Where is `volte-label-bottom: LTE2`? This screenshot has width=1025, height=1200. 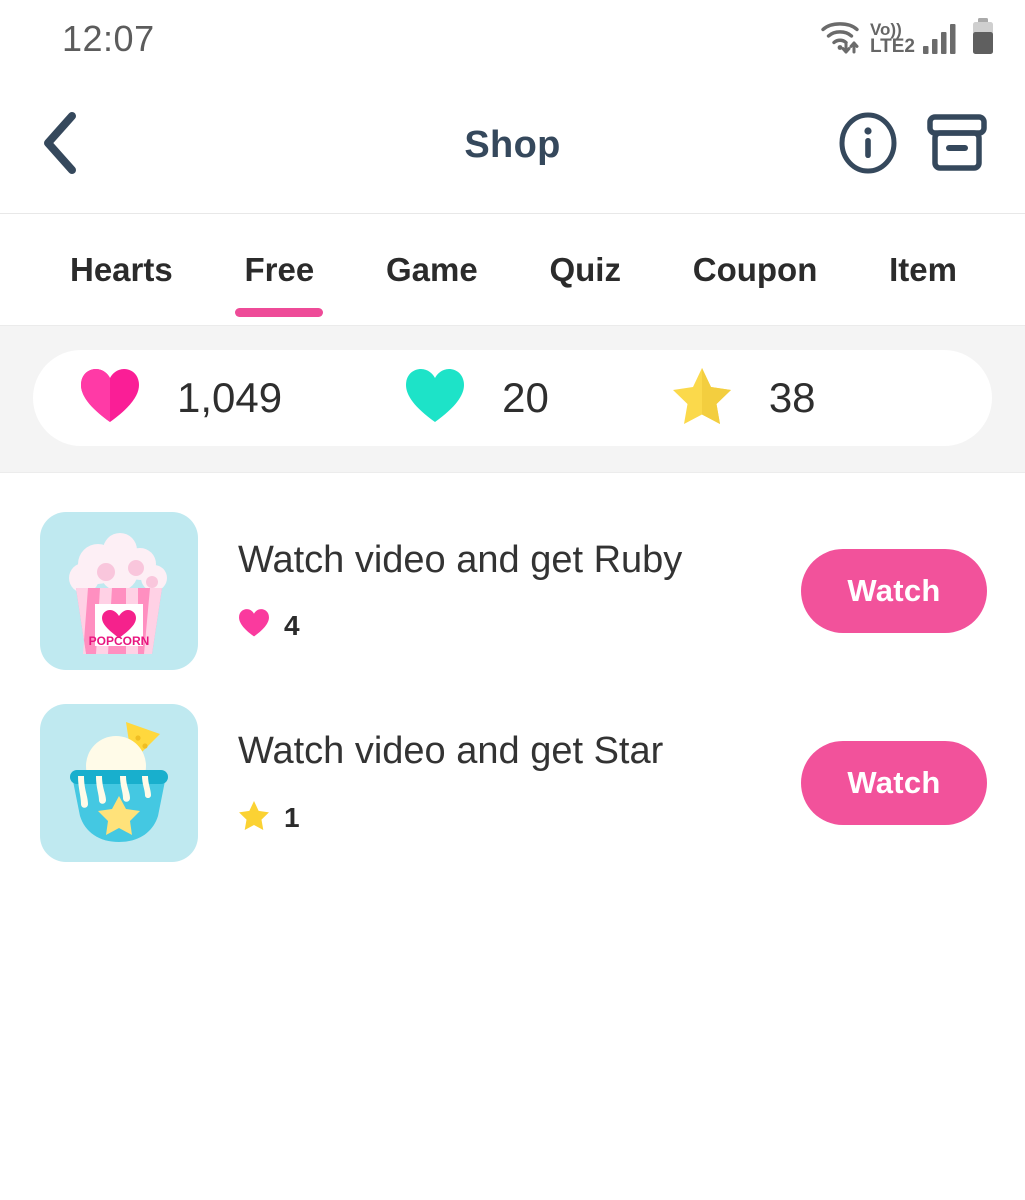
volte-label-bottom: LTE2 is located at coordinates (892, 47).